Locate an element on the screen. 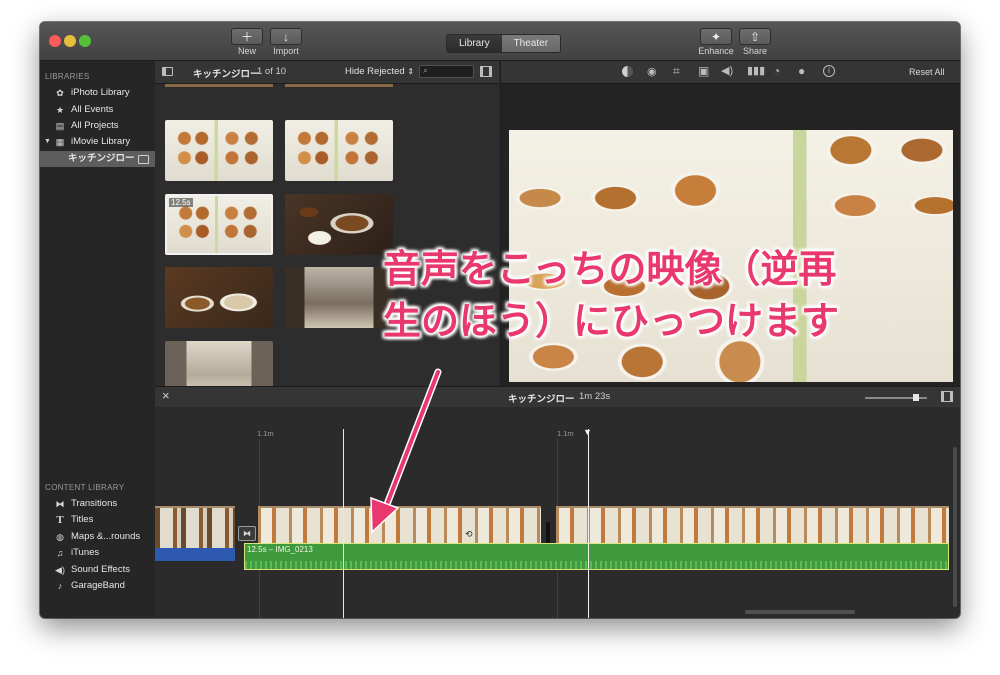 Image resolution: width=1000 pixels, height=675 pixels. close-window-button is located at coordinates (55, 41).